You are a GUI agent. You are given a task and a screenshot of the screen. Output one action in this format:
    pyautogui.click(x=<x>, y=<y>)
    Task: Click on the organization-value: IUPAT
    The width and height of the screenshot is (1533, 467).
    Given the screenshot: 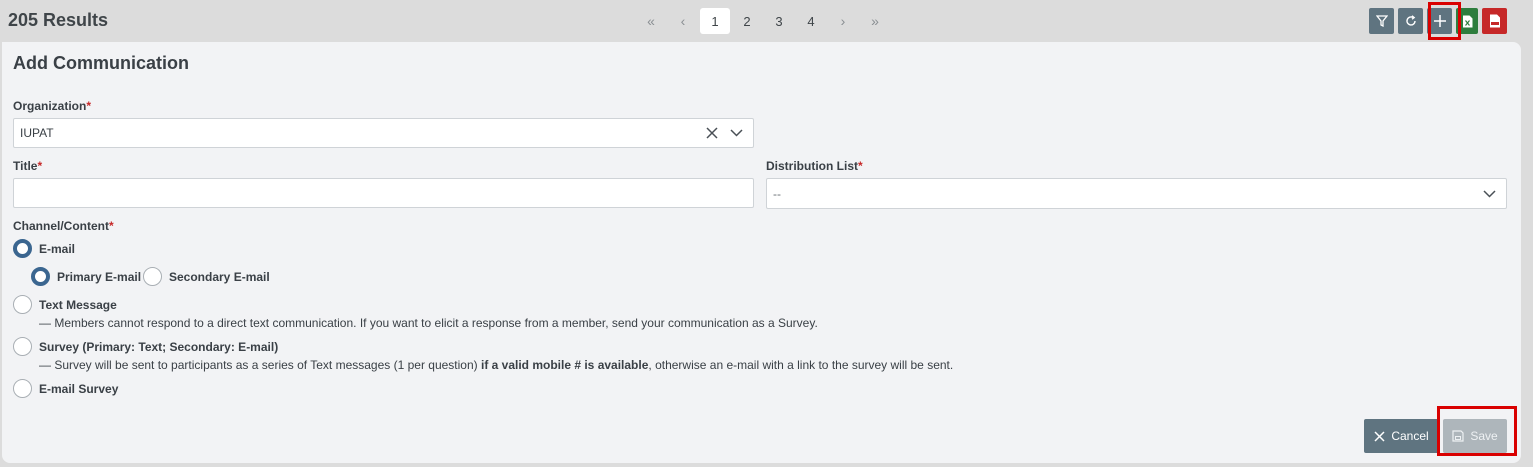 What is the action you would take?
    pyautogui.click(x=37, y=133)
    